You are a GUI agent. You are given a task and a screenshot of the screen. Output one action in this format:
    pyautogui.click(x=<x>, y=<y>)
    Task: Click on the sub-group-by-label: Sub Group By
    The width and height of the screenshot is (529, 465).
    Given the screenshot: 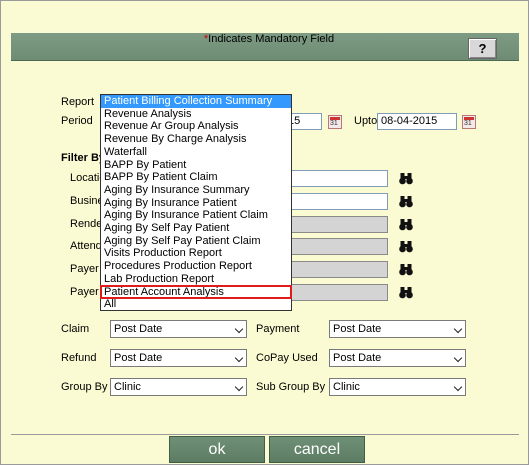 What is the action you would take?
    pyautogui.click(x=291, y=387)
    